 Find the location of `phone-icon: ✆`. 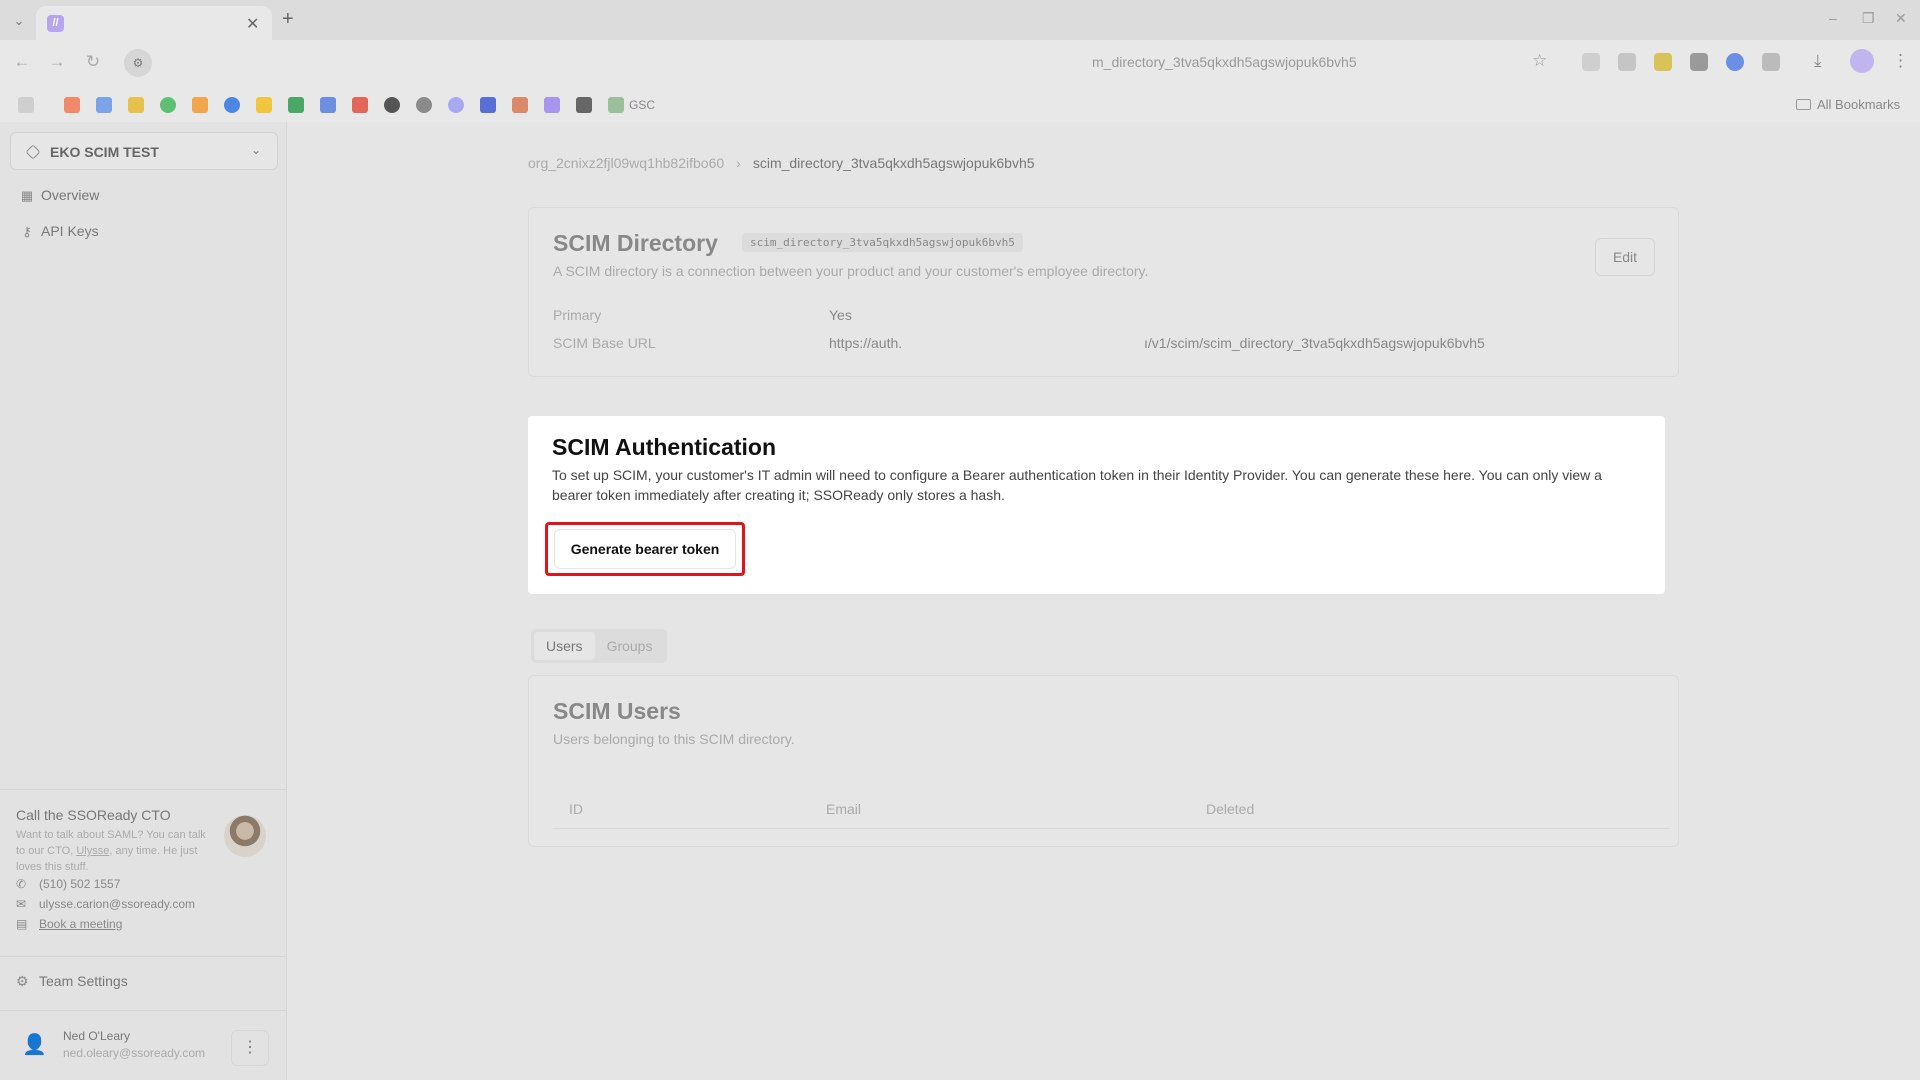

phone-icon: ✆ is located at coordinates (21, 884).